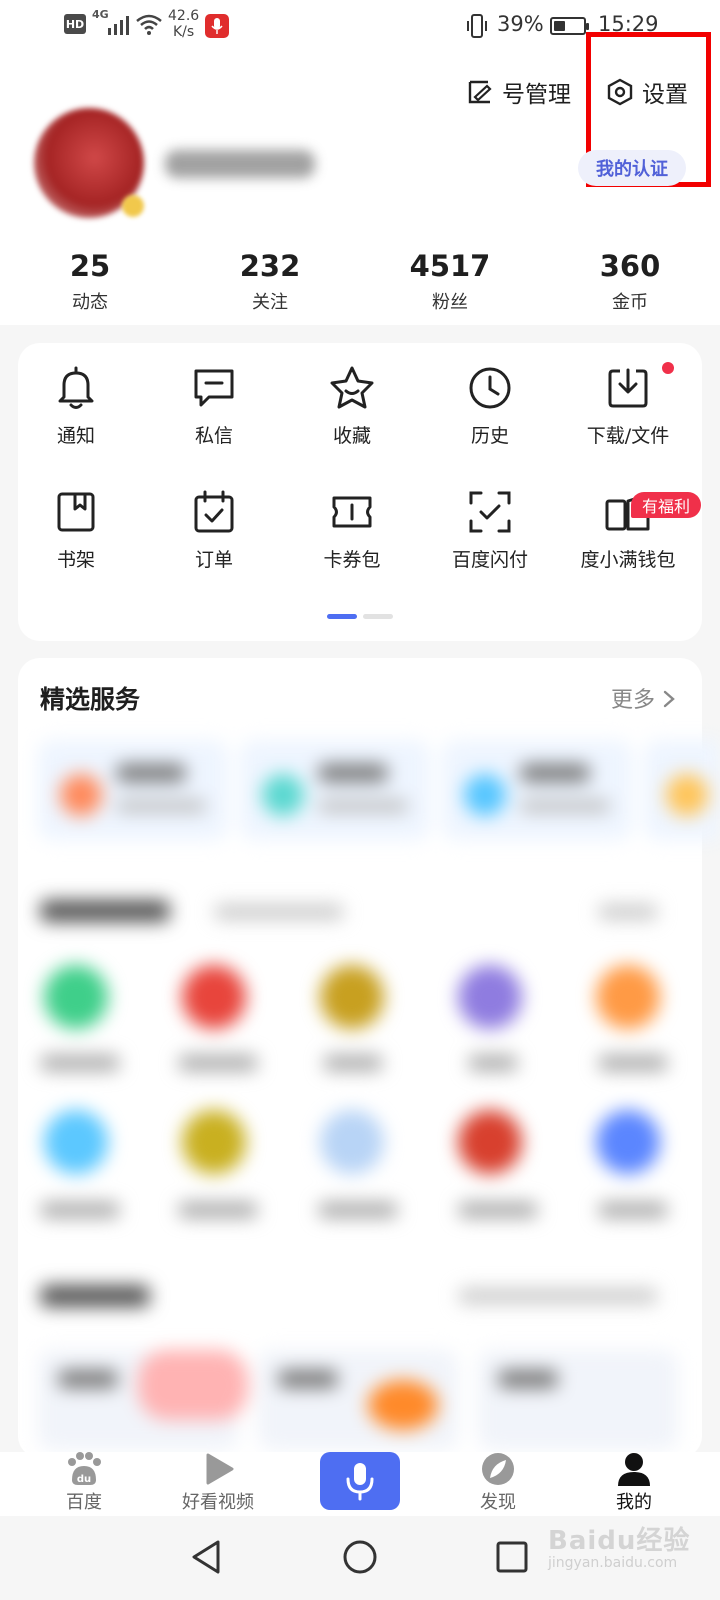 This screenshot has width=720, height=1600. I want to click on shortcut-baidu-pay: 百度闪付, so click(490, 530).